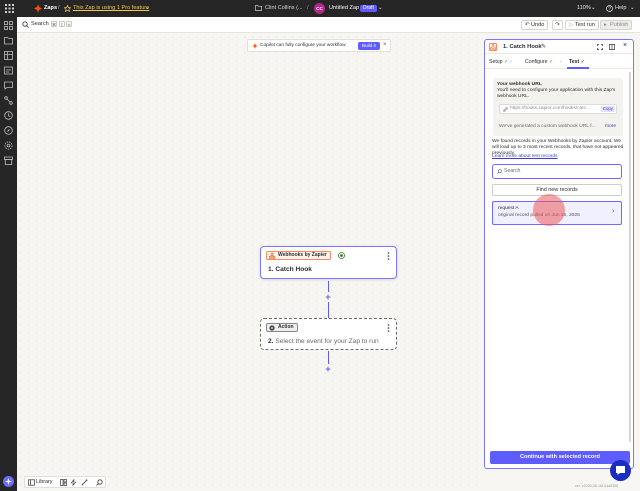  I want to click on help-icon: ?, so click(609, 8).